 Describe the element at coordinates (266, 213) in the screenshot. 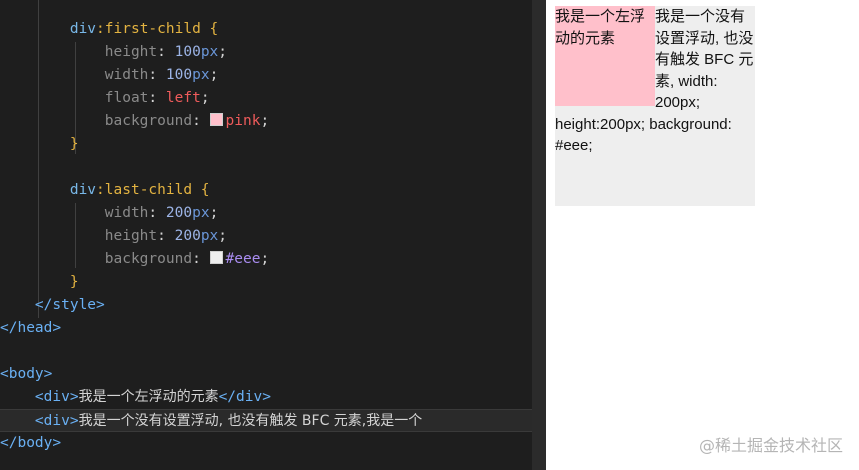

I see `code-line: width: 200px;` at that location.